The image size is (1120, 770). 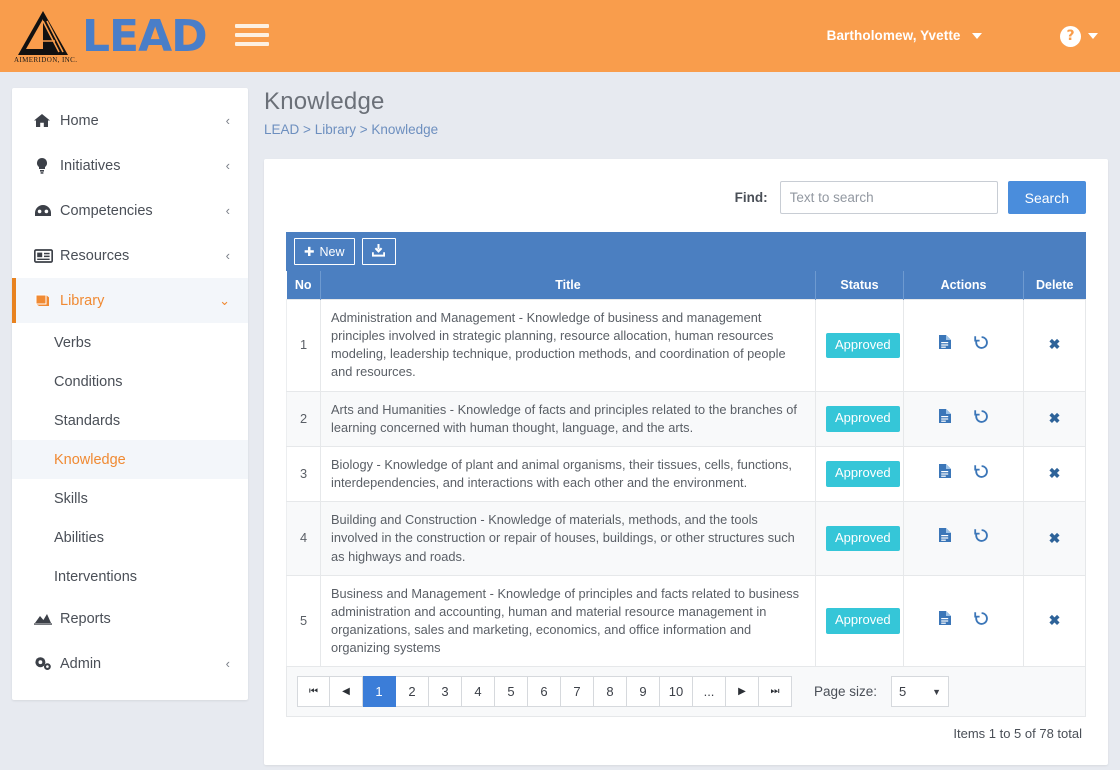 I want to click on help-menu: ?, so click(x=1079, y=36).